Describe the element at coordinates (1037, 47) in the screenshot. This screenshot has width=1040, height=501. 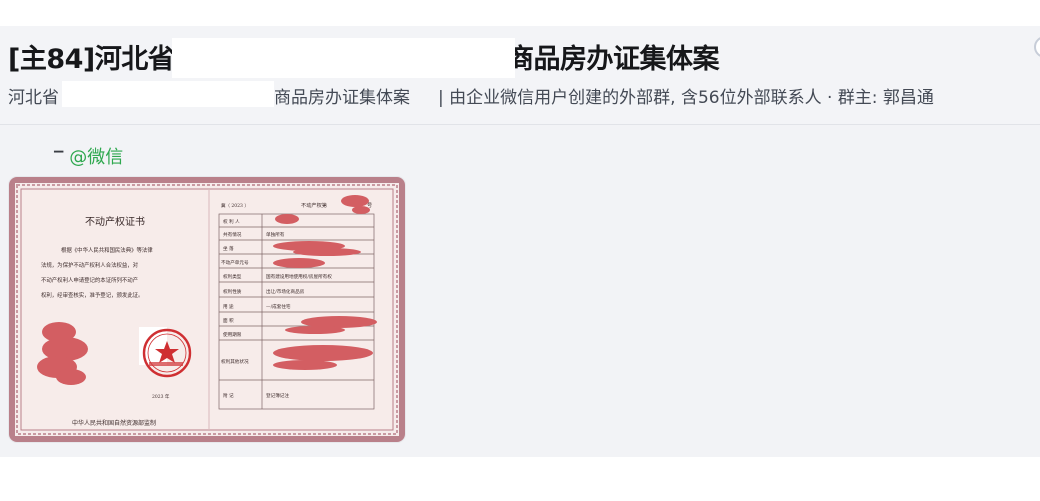
I see `side-panel-toggle-icon` at that location.